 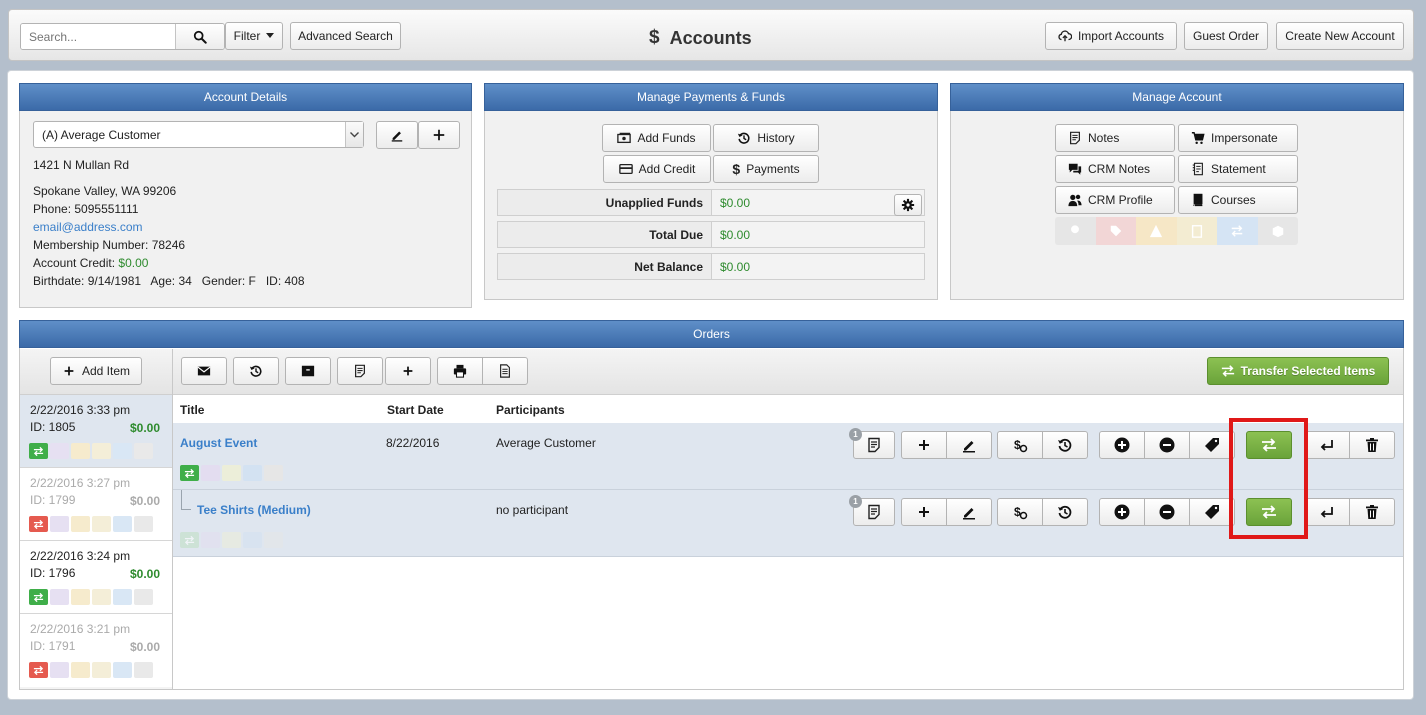 What do you see at coordinates (1238, 200) in the screenshot?
I see `courses-button: Courses` at bounding box center [1238, 200].